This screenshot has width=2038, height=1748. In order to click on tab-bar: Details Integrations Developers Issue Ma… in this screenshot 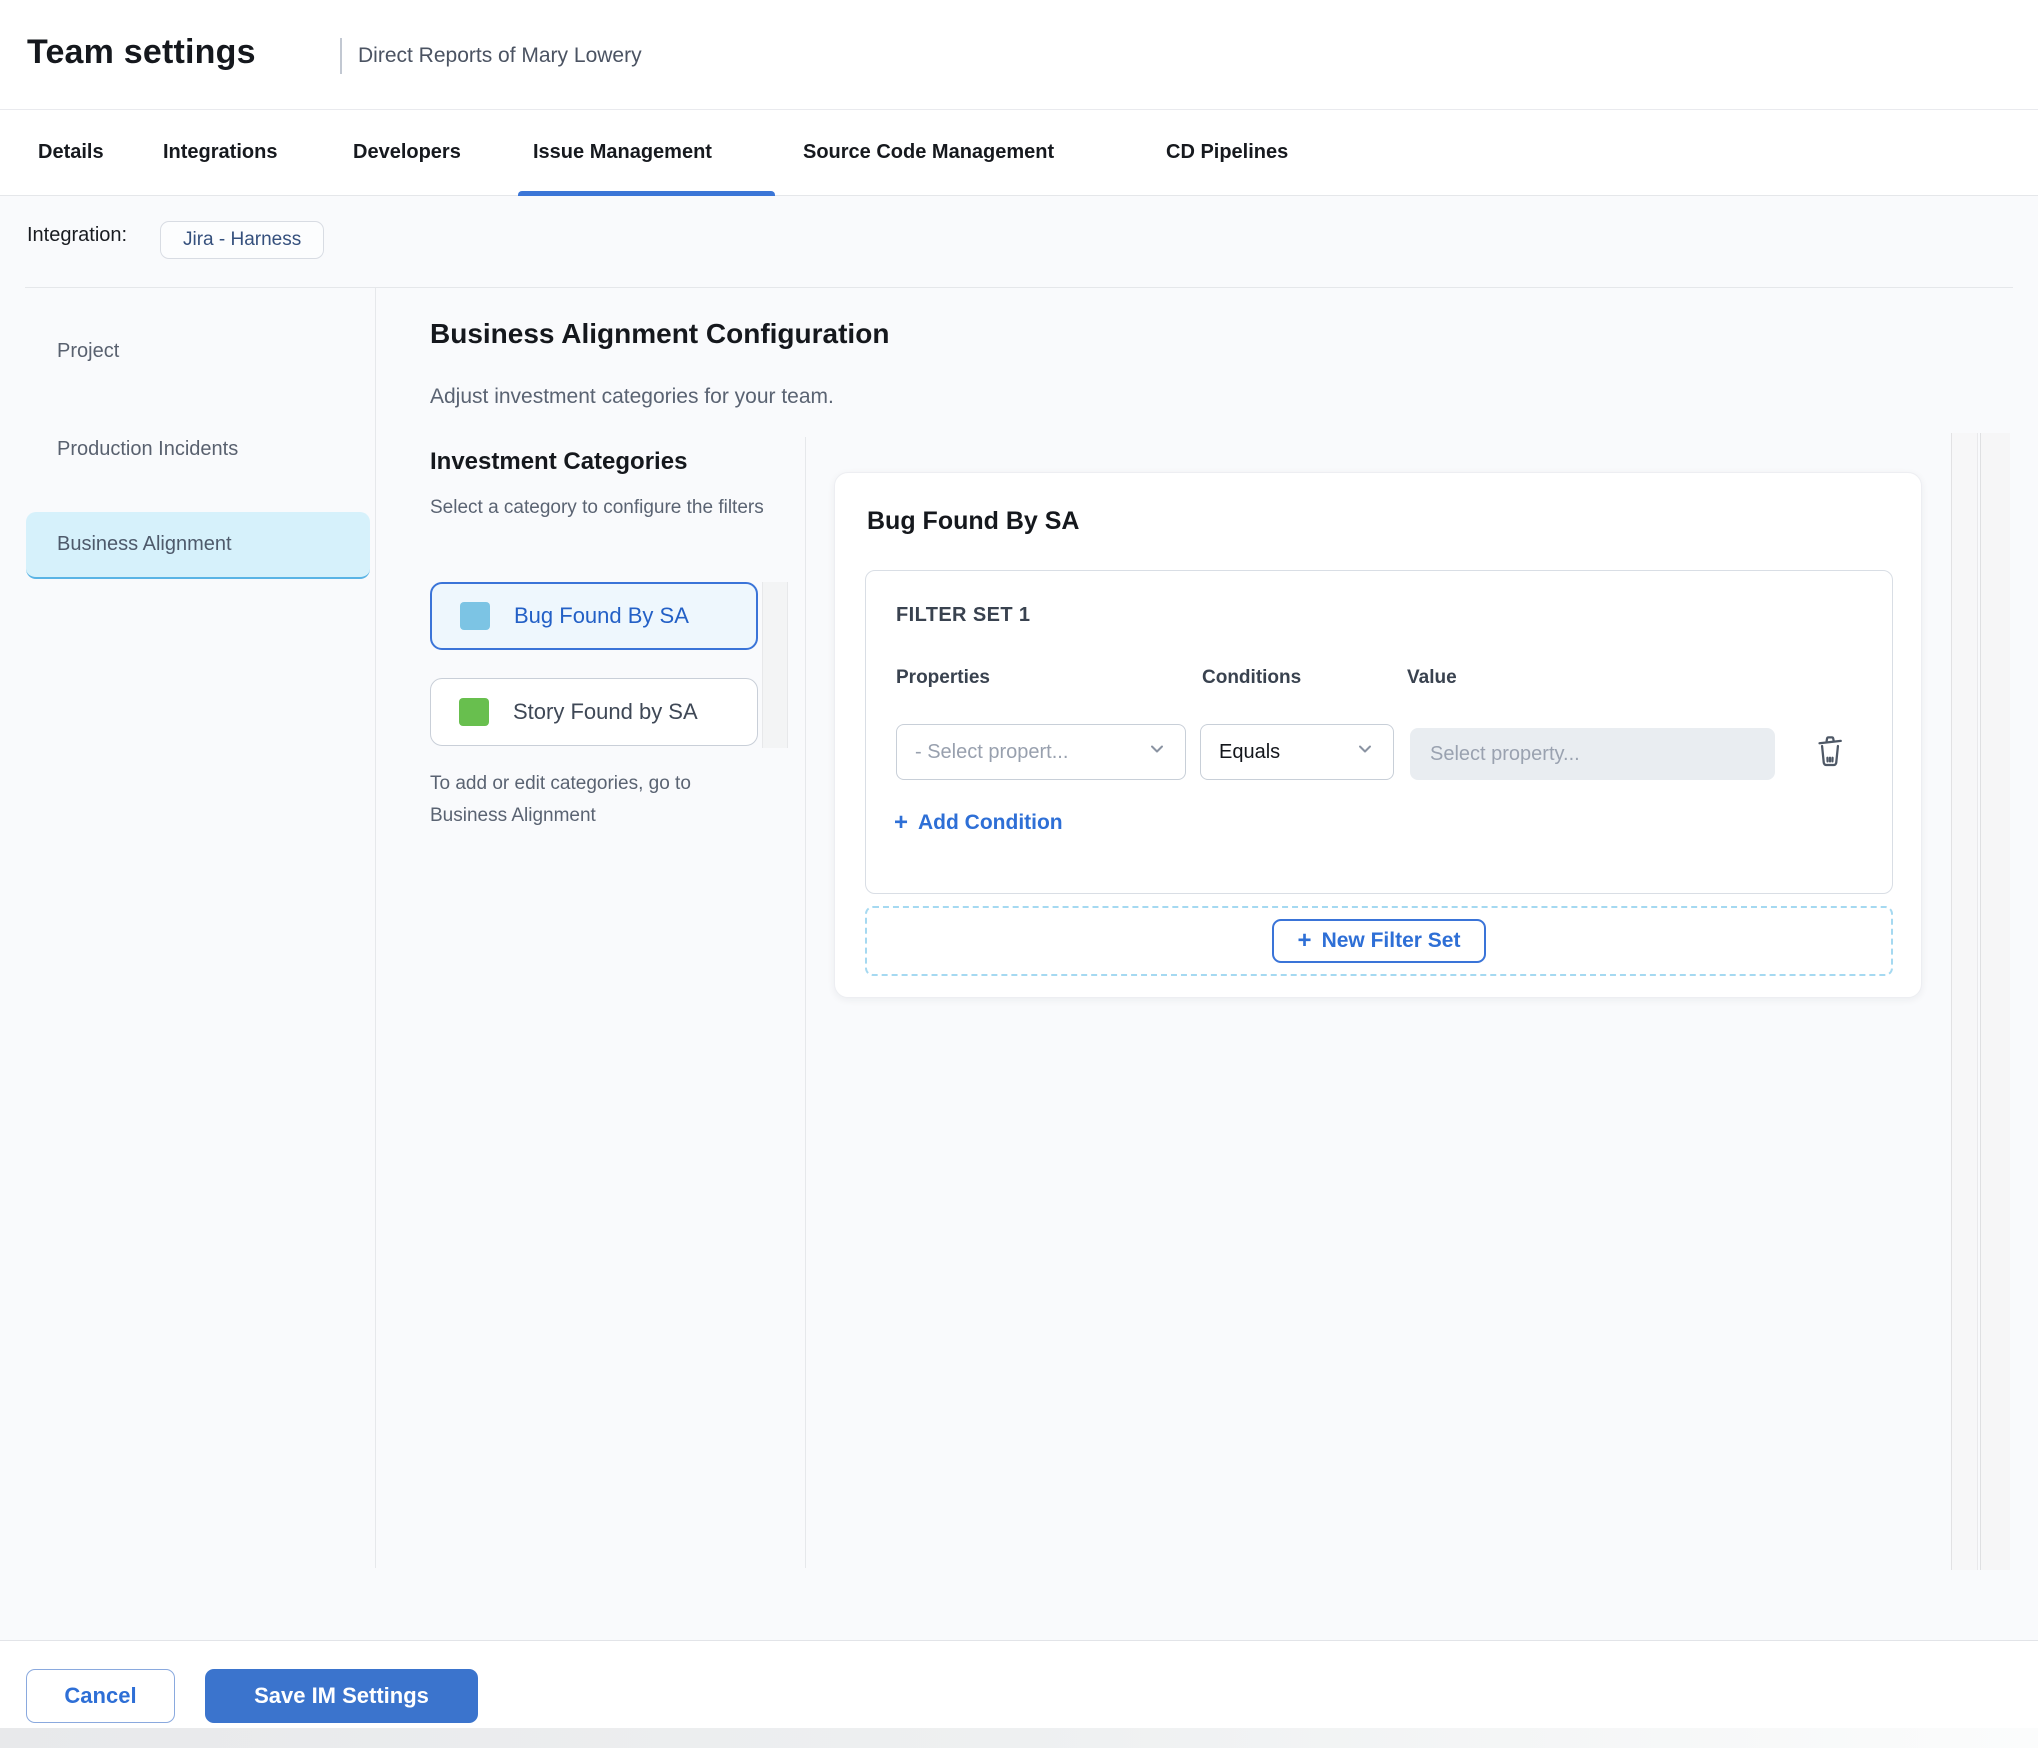, I will do `click(1019, 153)`.